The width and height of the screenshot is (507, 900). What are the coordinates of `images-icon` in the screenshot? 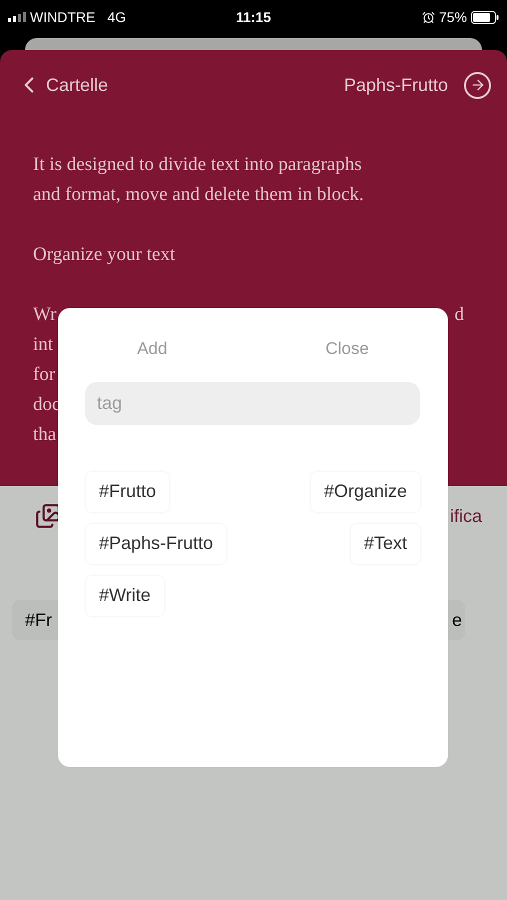 It's located at (48, 516).